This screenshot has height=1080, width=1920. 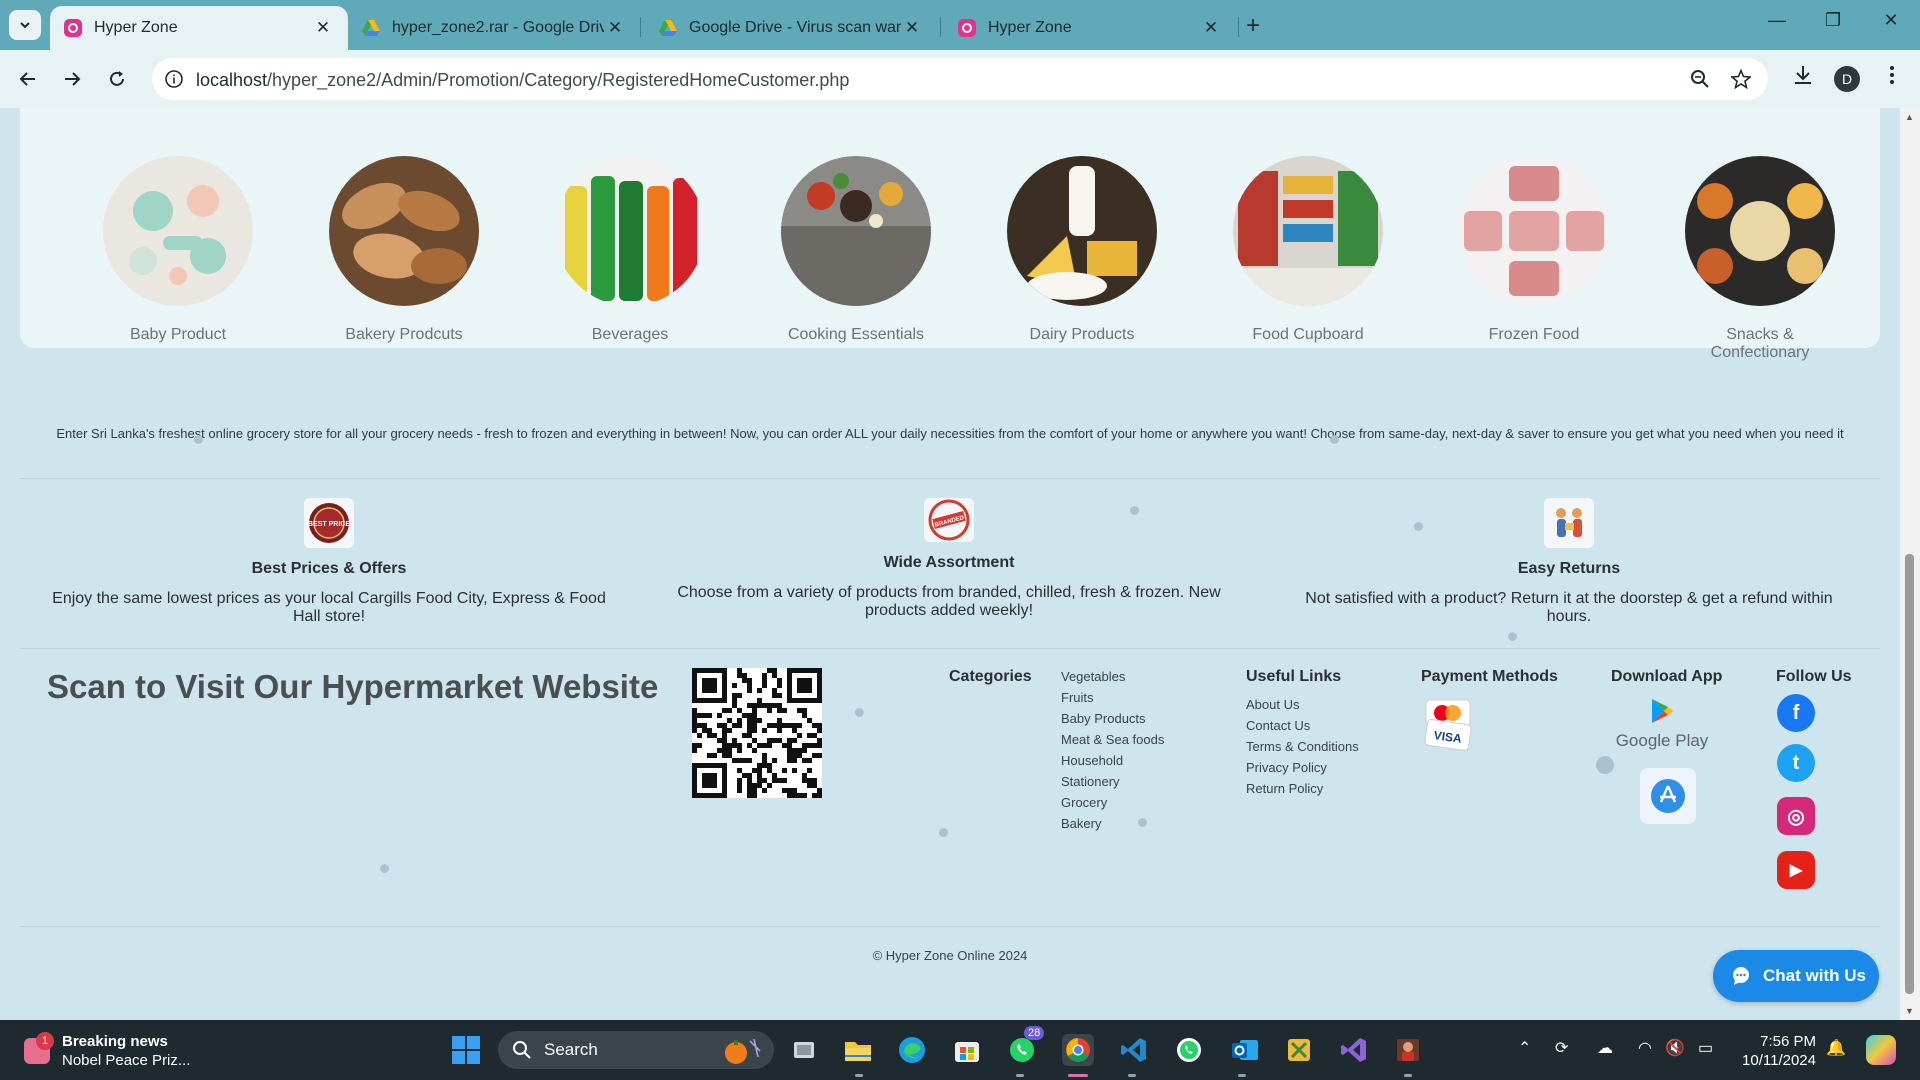 What do you see at coordinates (1354, 1050) in the screenshot?
I see `visual-studio-icon` at bounding box center [1354, 1050].